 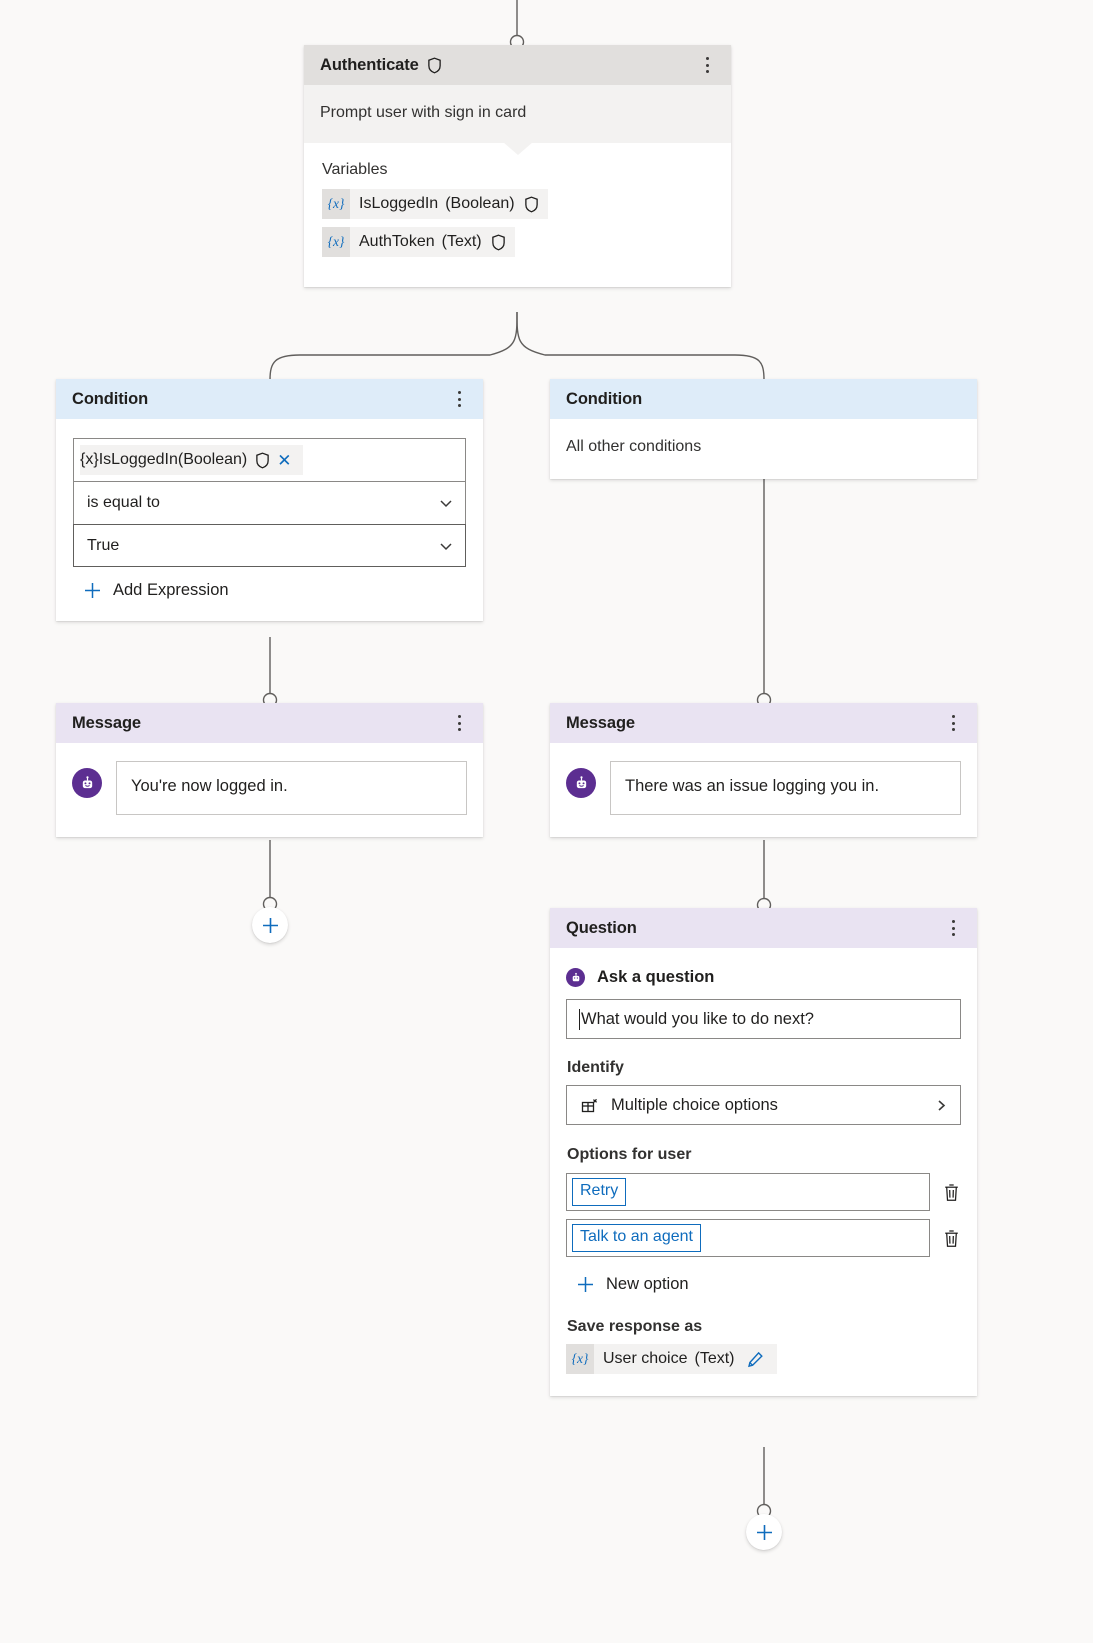 I want to click on message-failure-body: There was an issue logging you in., so click(x=763, y=790).